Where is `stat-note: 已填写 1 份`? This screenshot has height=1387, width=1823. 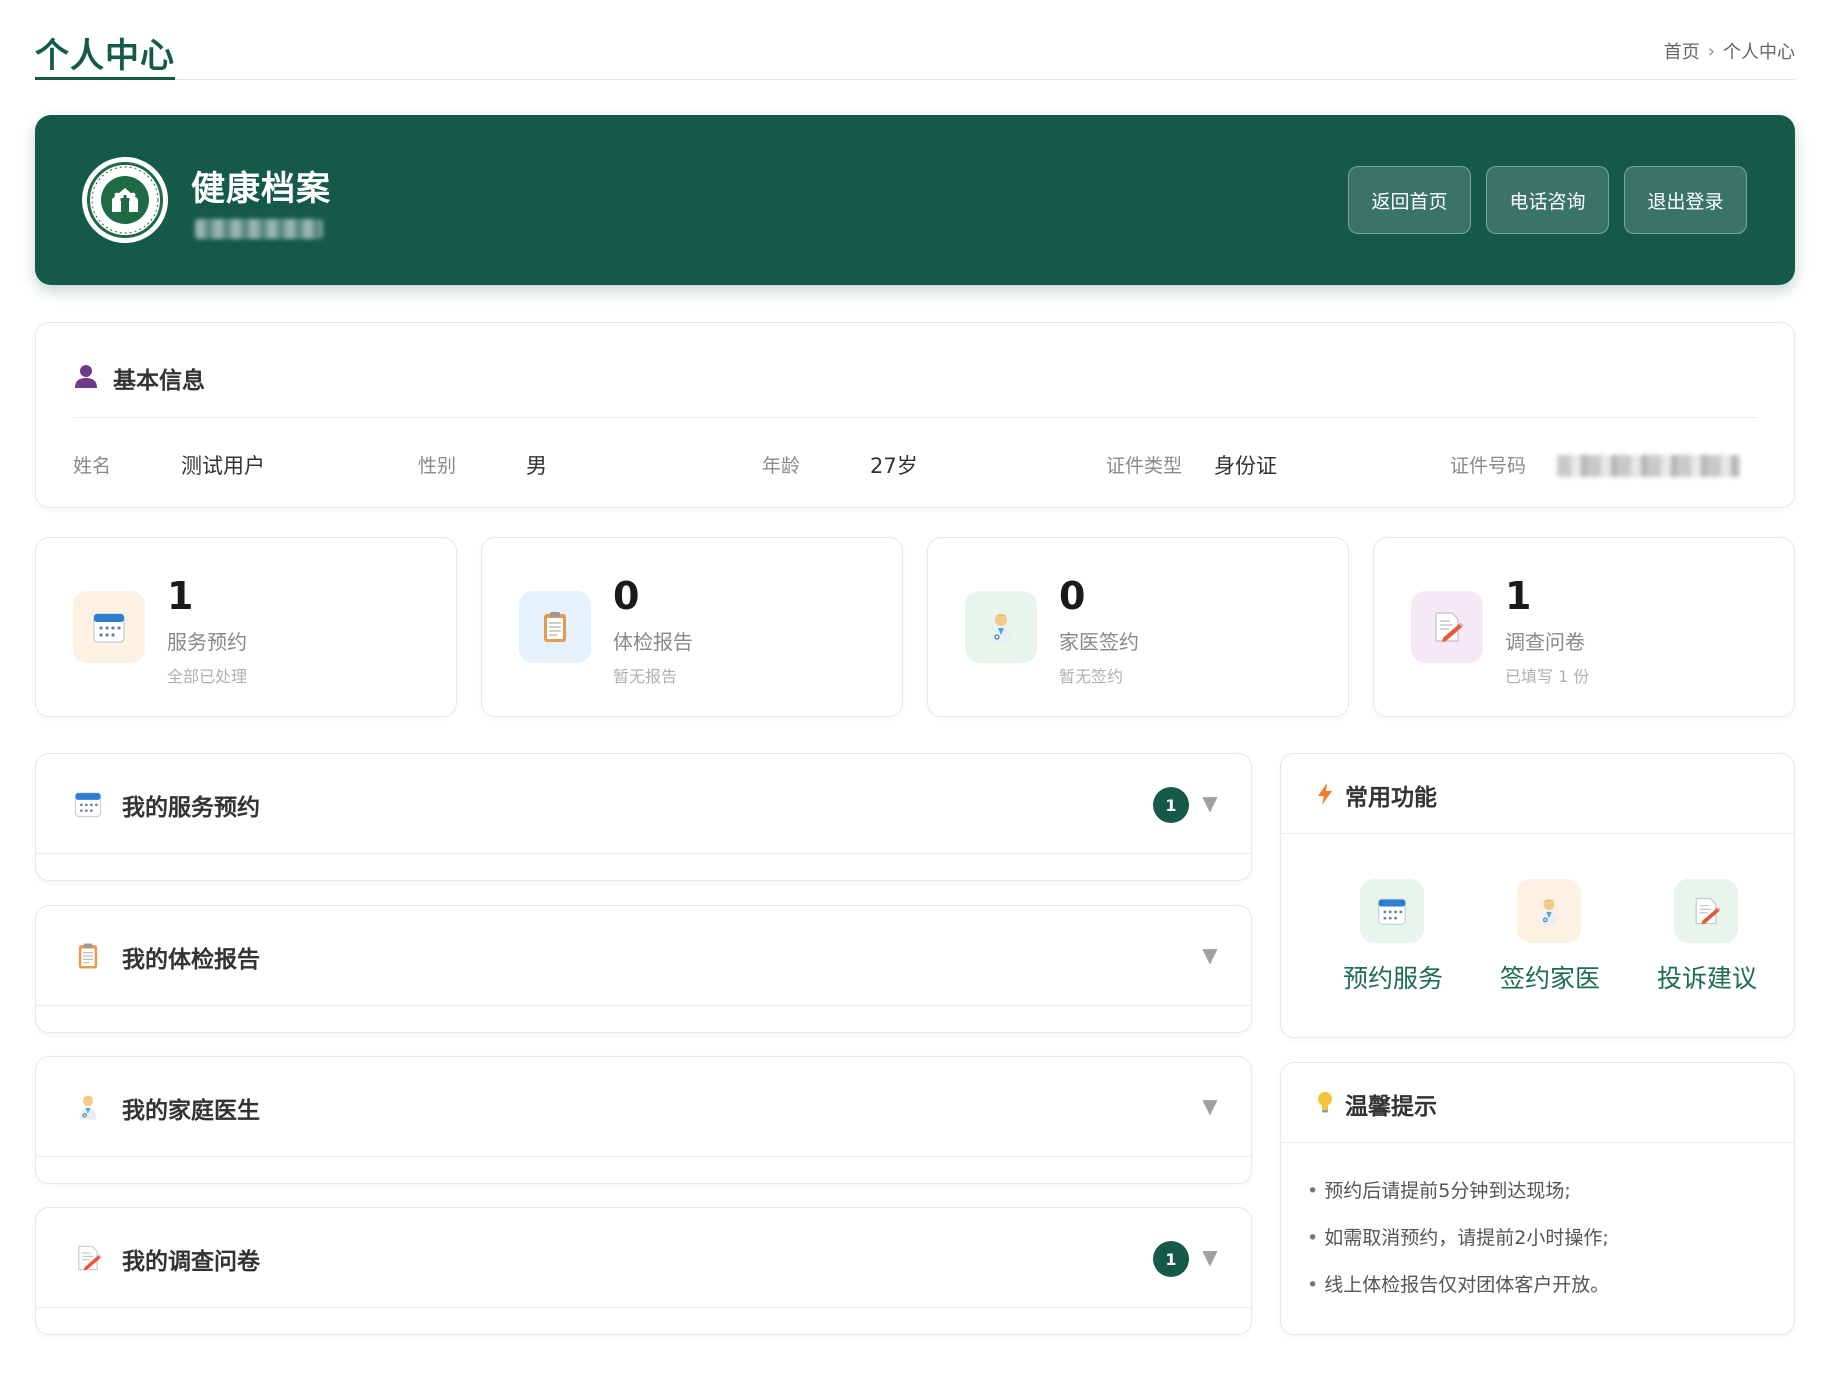 stat-note: 已填写 1 份 is located at coordinates (1547, 676).